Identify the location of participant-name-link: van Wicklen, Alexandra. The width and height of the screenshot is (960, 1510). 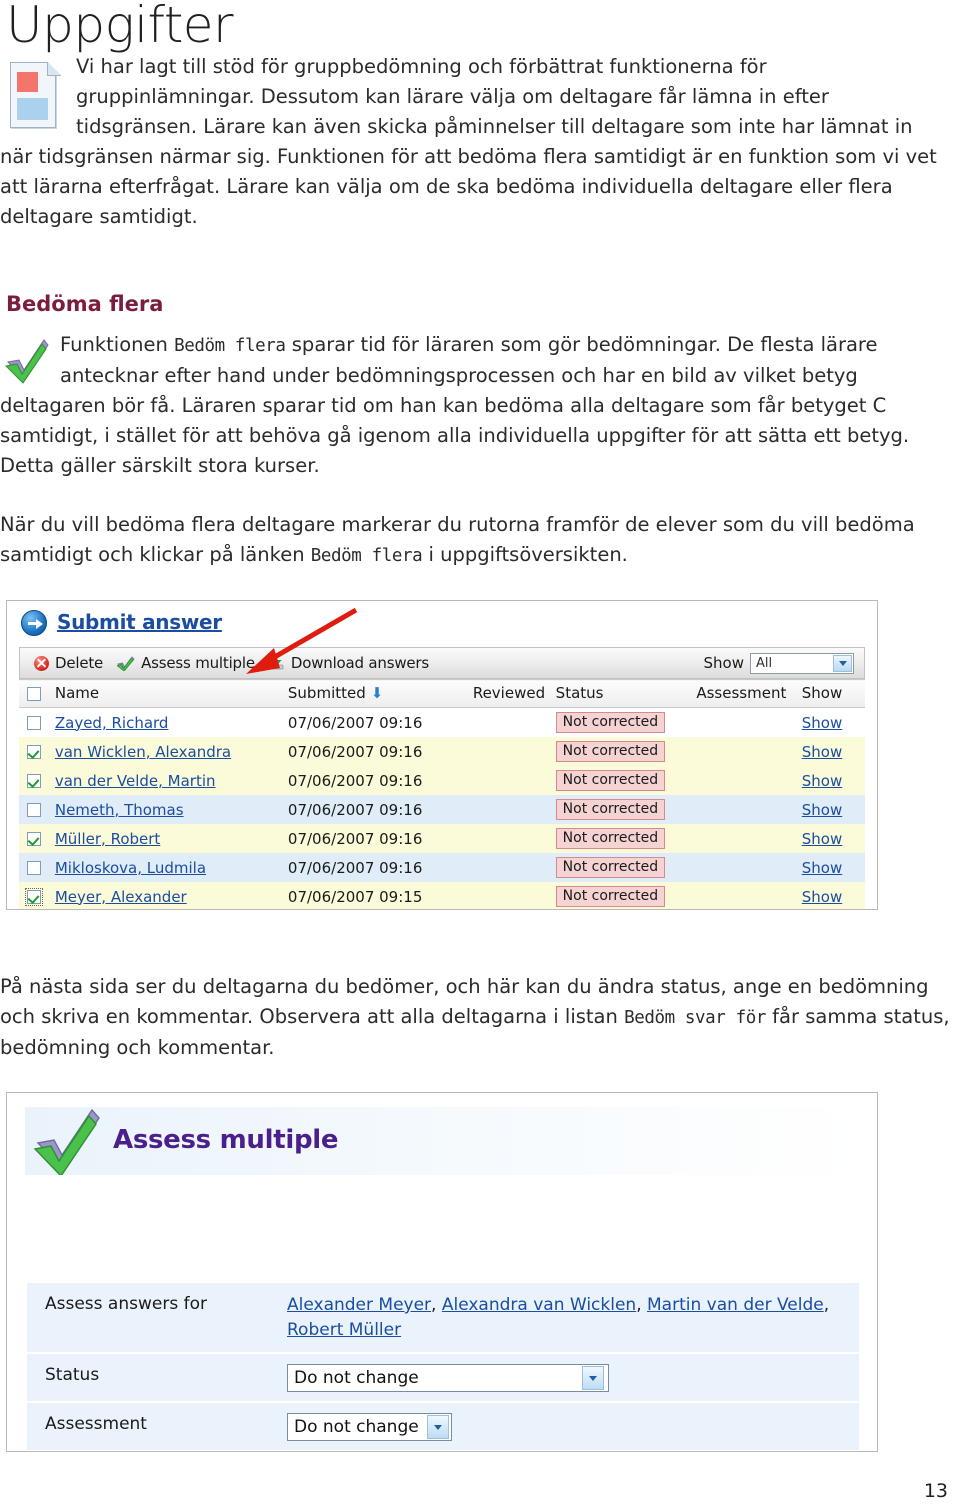
(143, 752).